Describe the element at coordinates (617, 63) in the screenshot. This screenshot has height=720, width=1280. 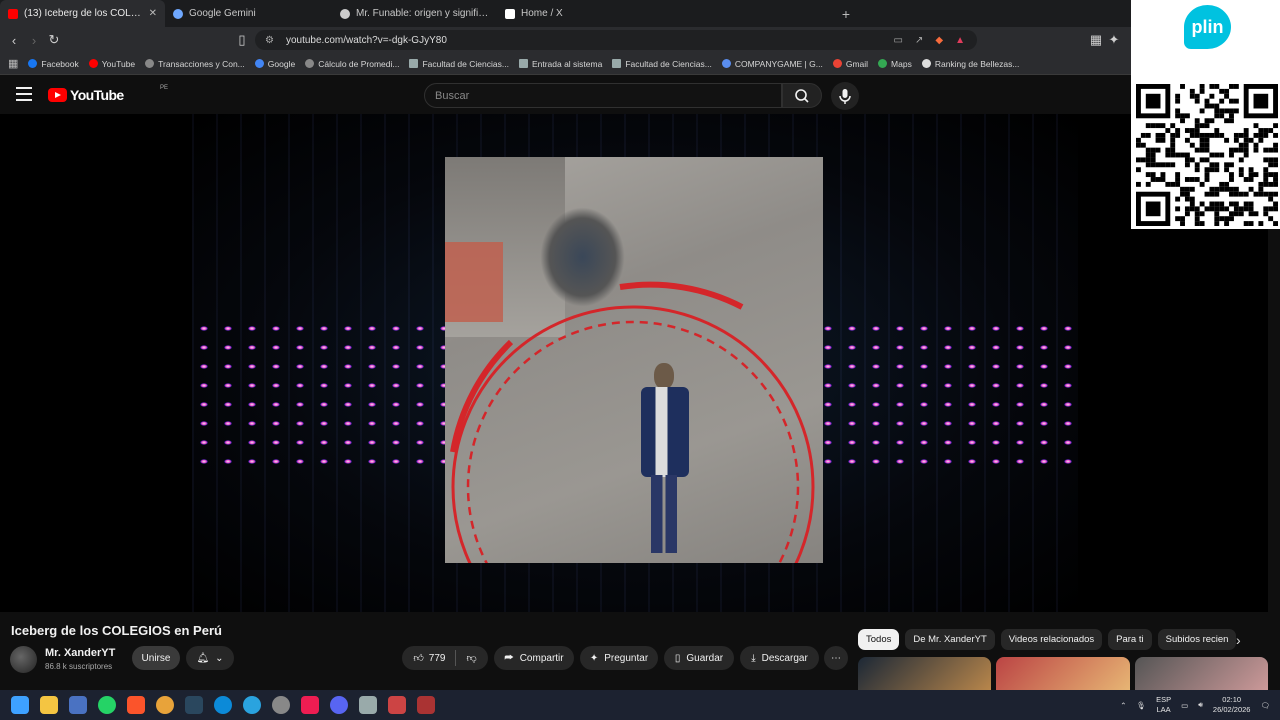
I see `page-icon` at that location.